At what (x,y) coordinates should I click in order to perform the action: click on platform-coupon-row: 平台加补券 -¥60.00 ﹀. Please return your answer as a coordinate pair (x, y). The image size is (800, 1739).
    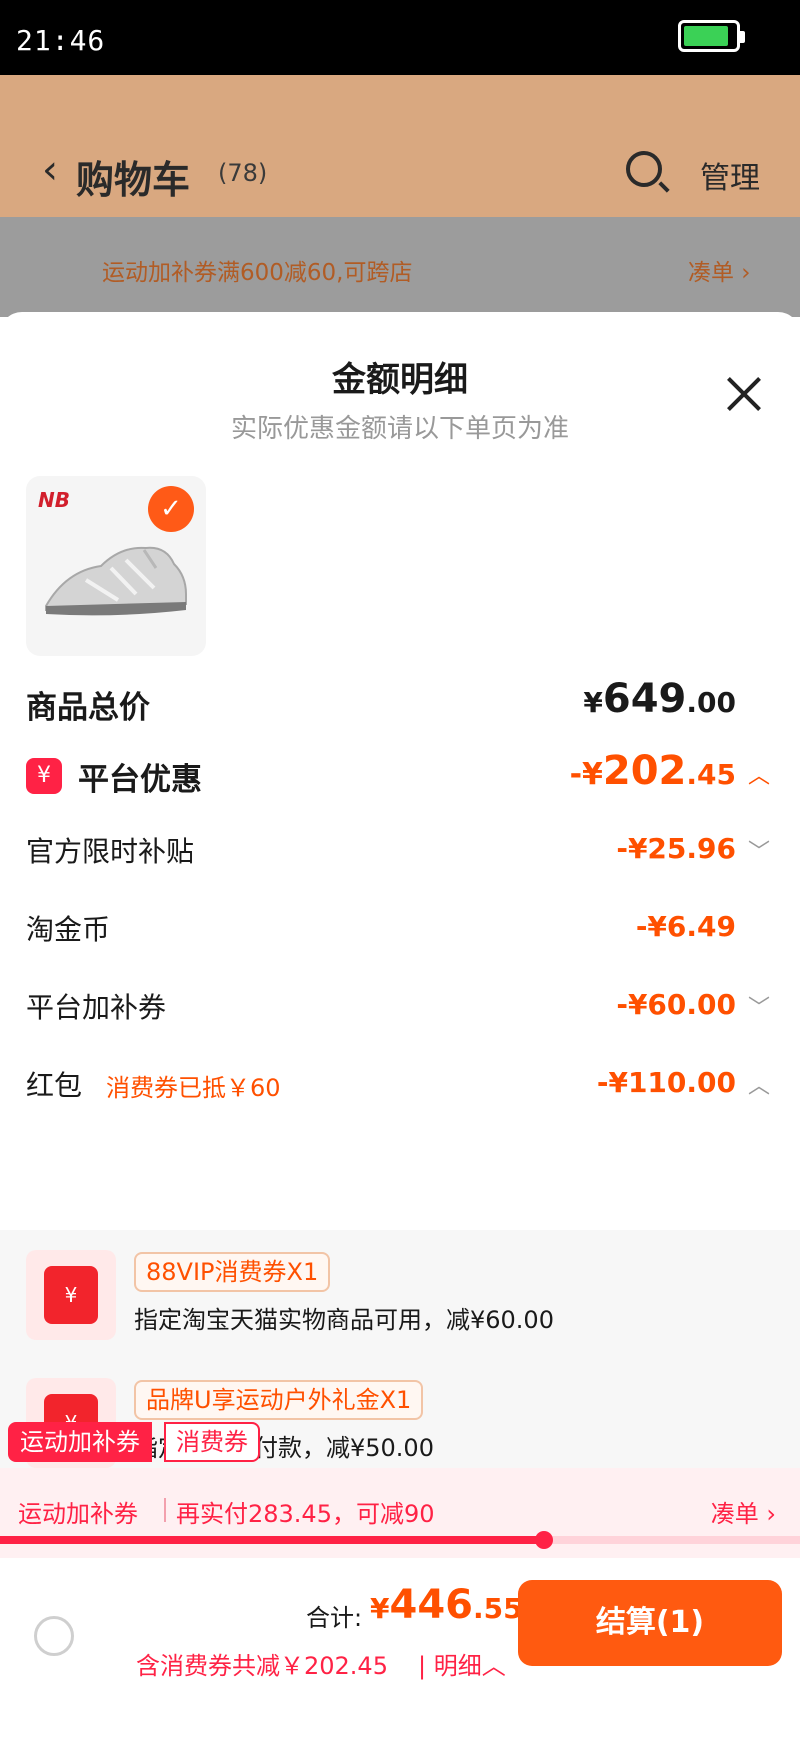
    Looking at the image, I should click on (400, 1004).